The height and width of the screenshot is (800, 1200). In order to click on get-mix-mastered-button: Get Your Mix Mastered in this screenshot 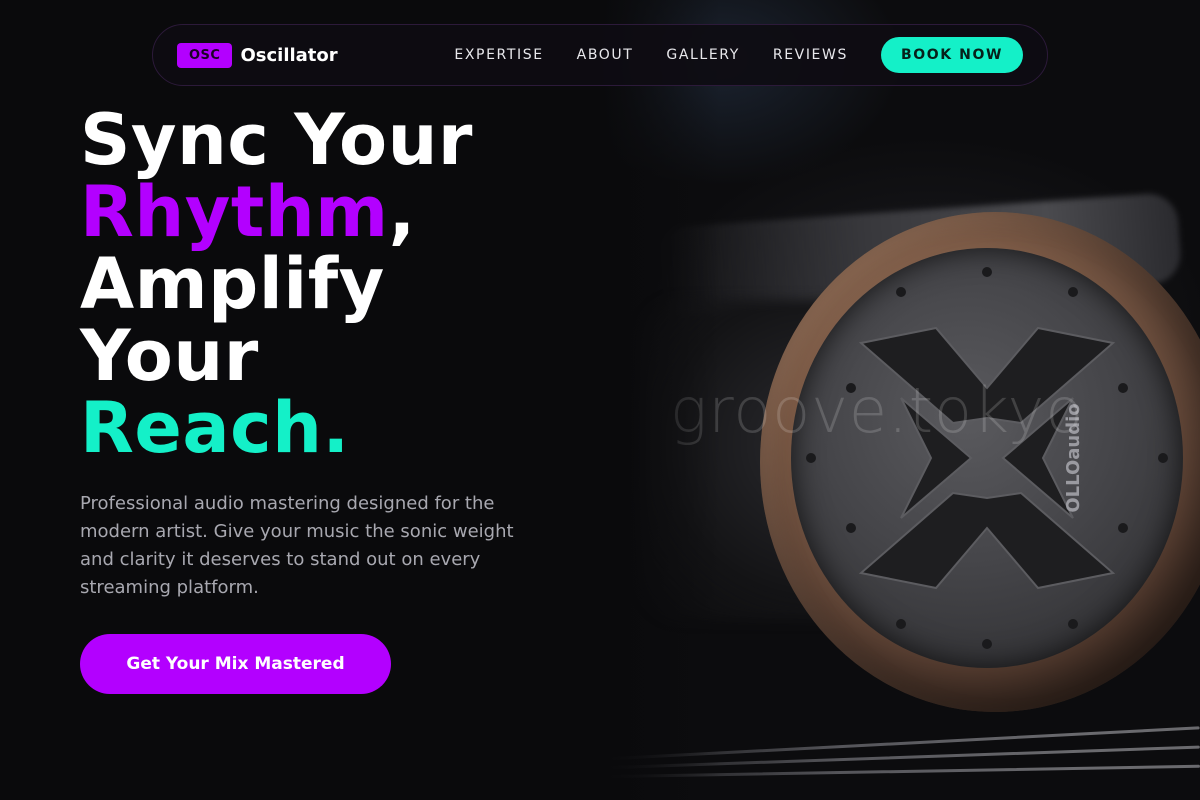, I will do `click(235, 664)`.